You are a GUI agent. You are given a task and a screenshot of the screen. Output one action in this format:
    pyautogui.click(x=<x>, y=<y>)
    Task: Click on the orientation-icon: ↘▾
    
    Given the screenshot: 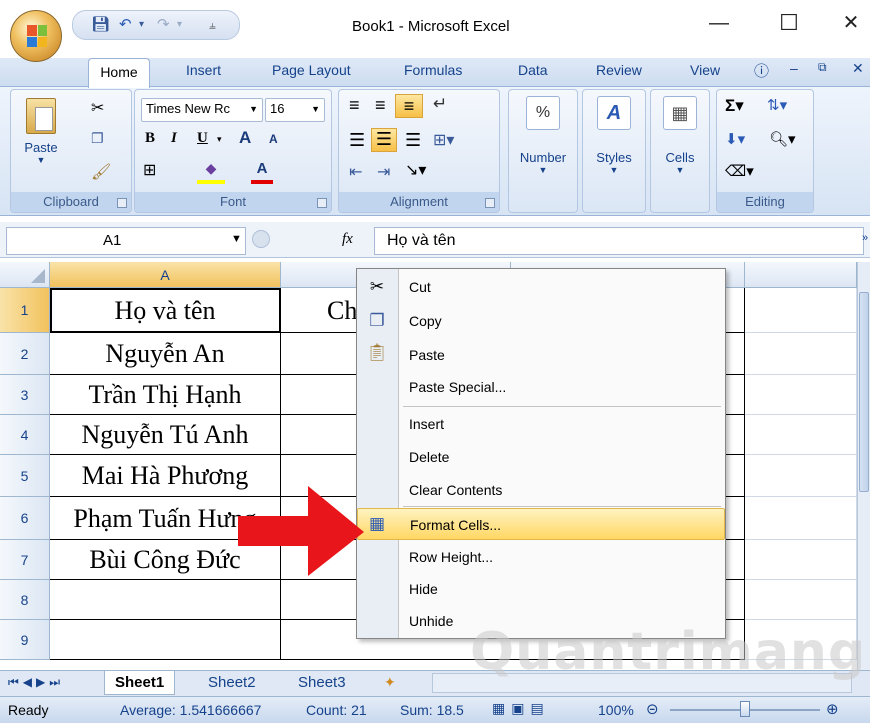 What is the action you would take?
    pyautogui.click(x=415, y=170)
    